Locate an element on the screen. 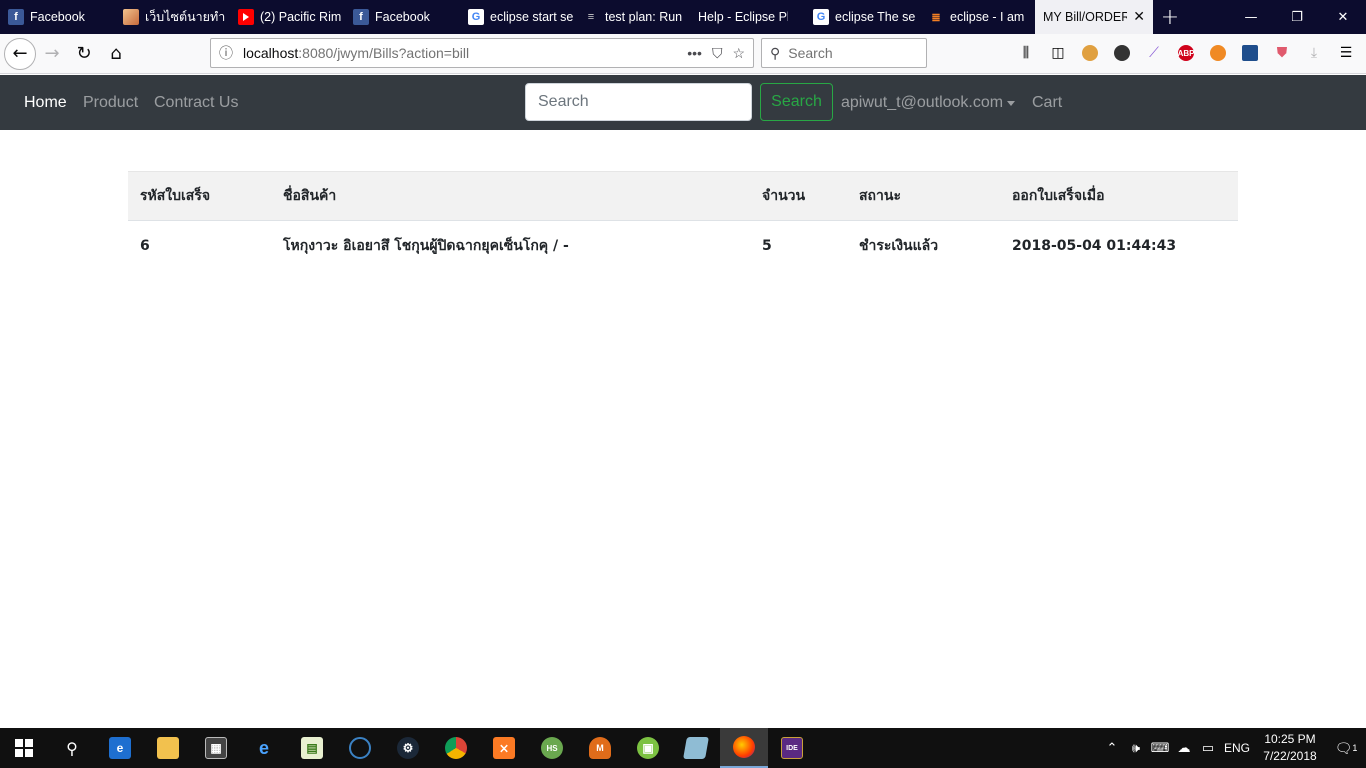  sidebar-icon: ◫ is located at coordinates (1058, 53).